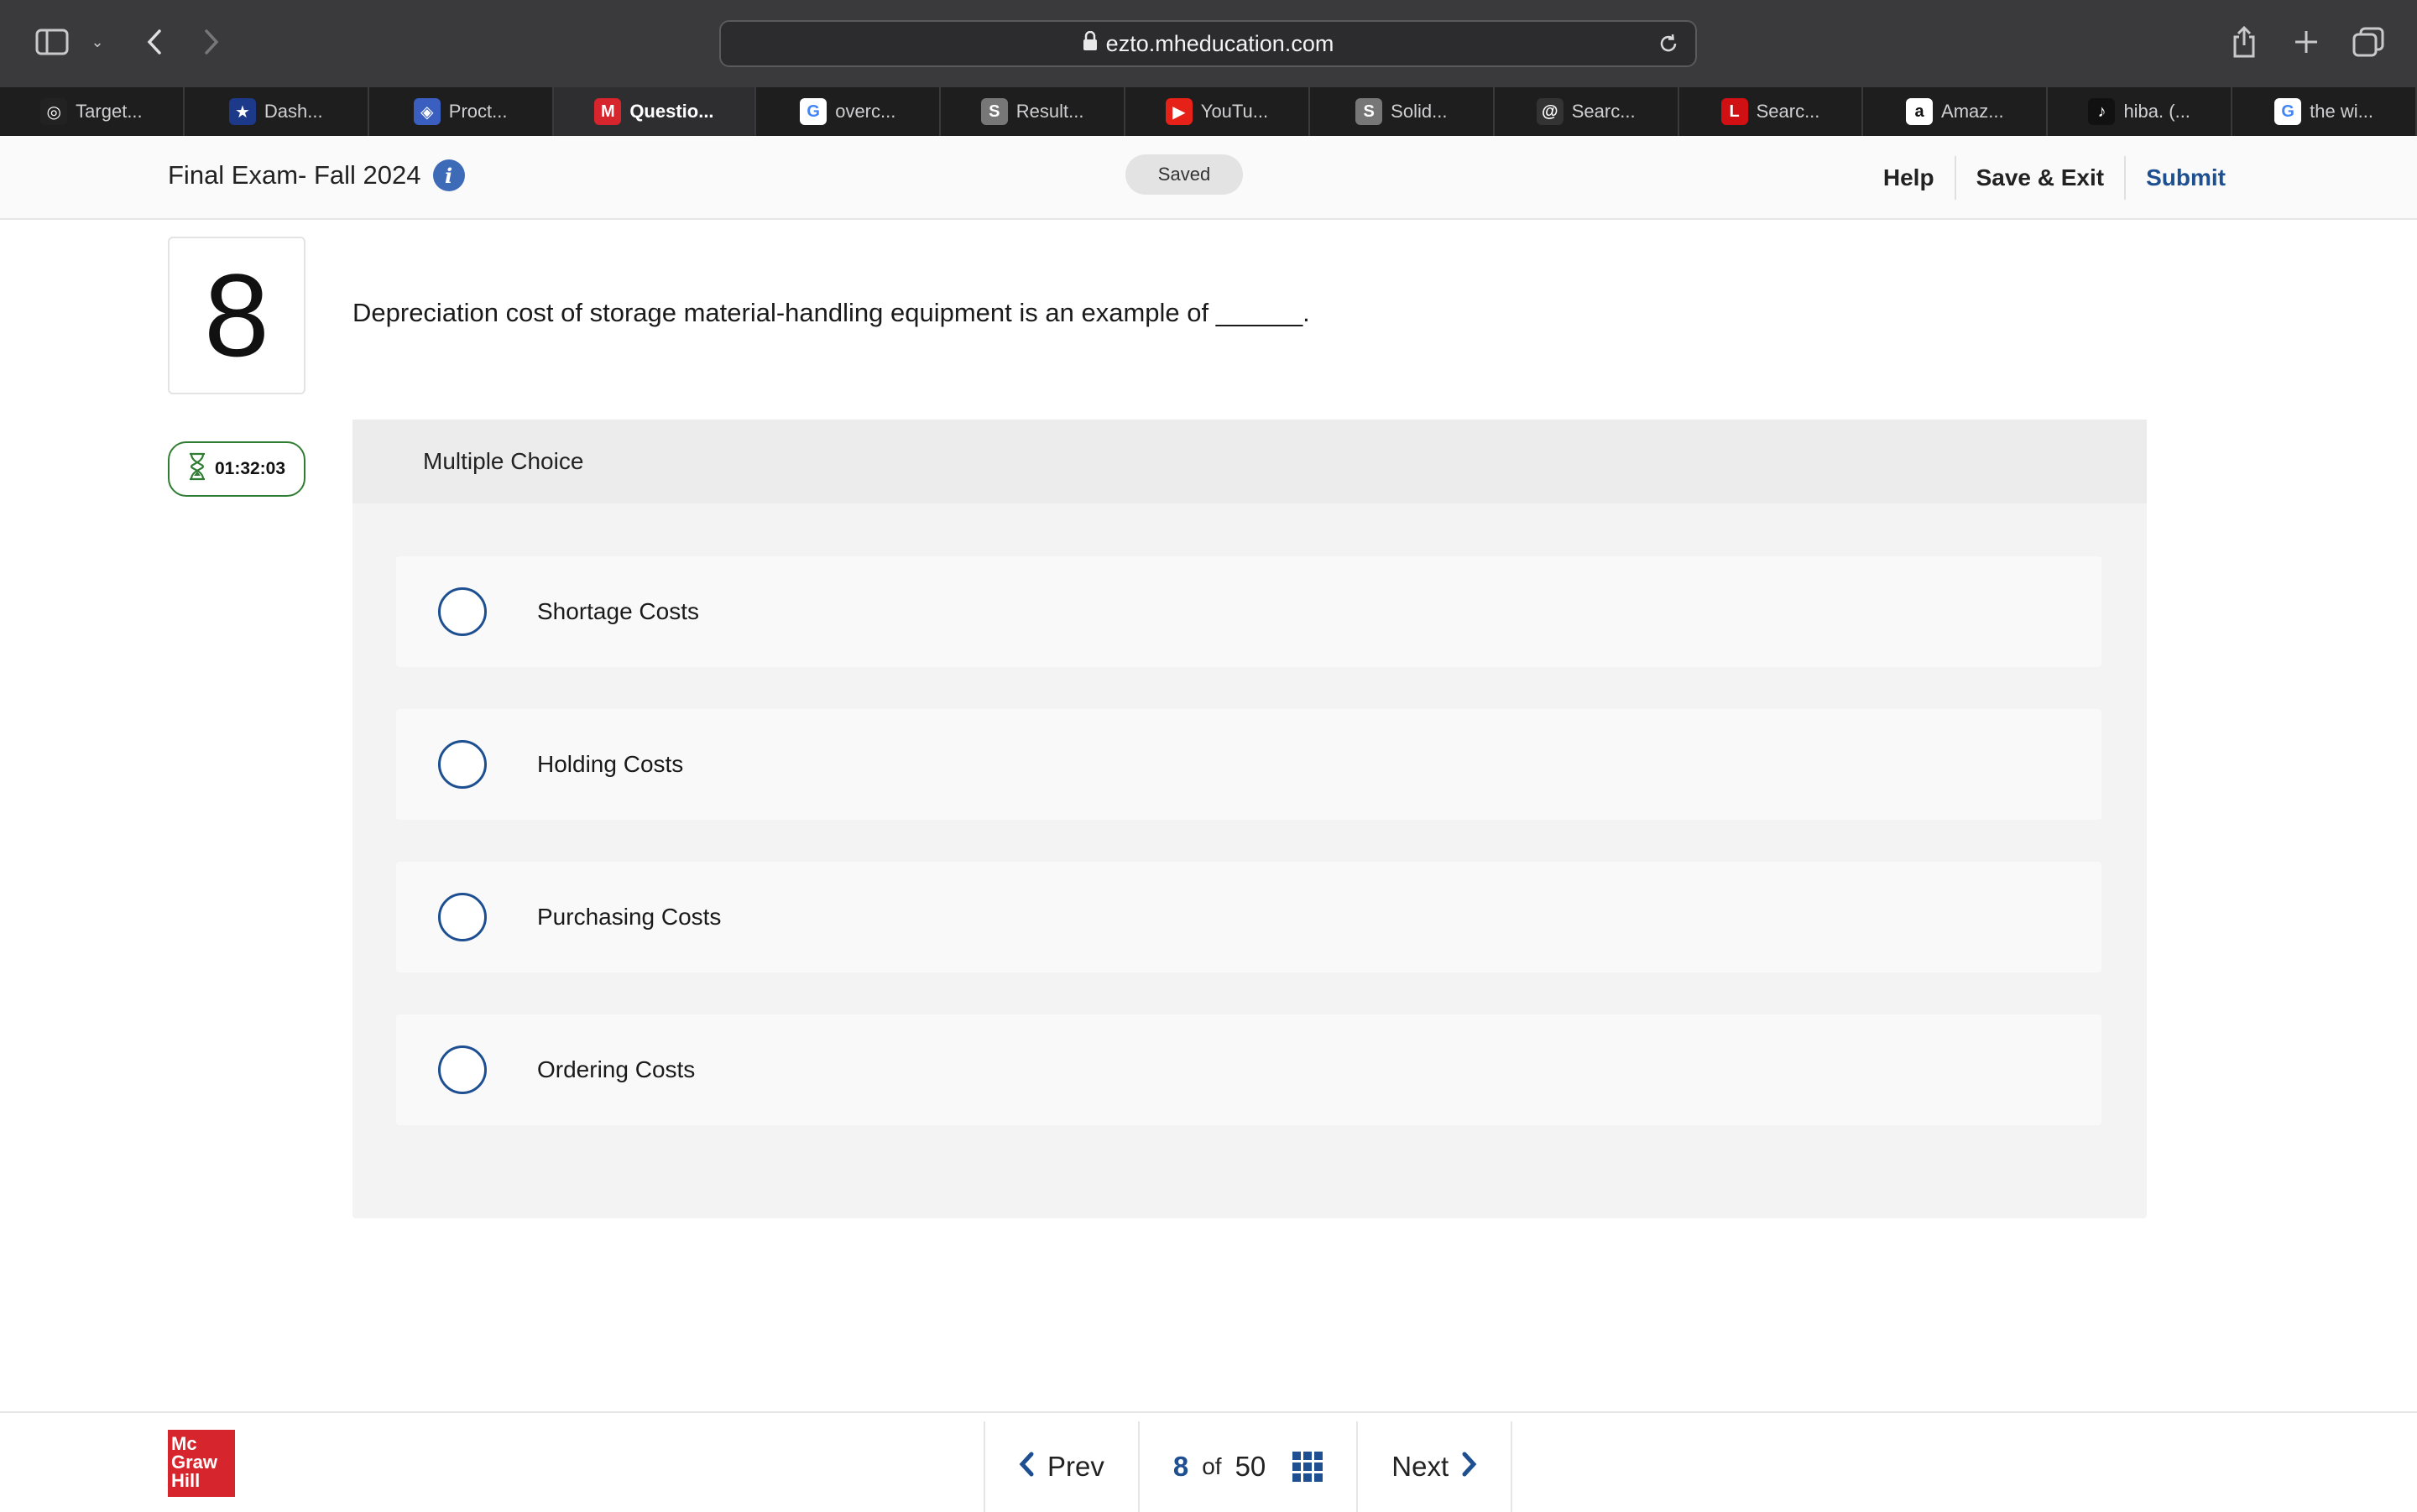 Image resolution: width=2417 pixels, height=1512 pixels. I want to click on saved-status-badge: Saved, so click(1184, 174).